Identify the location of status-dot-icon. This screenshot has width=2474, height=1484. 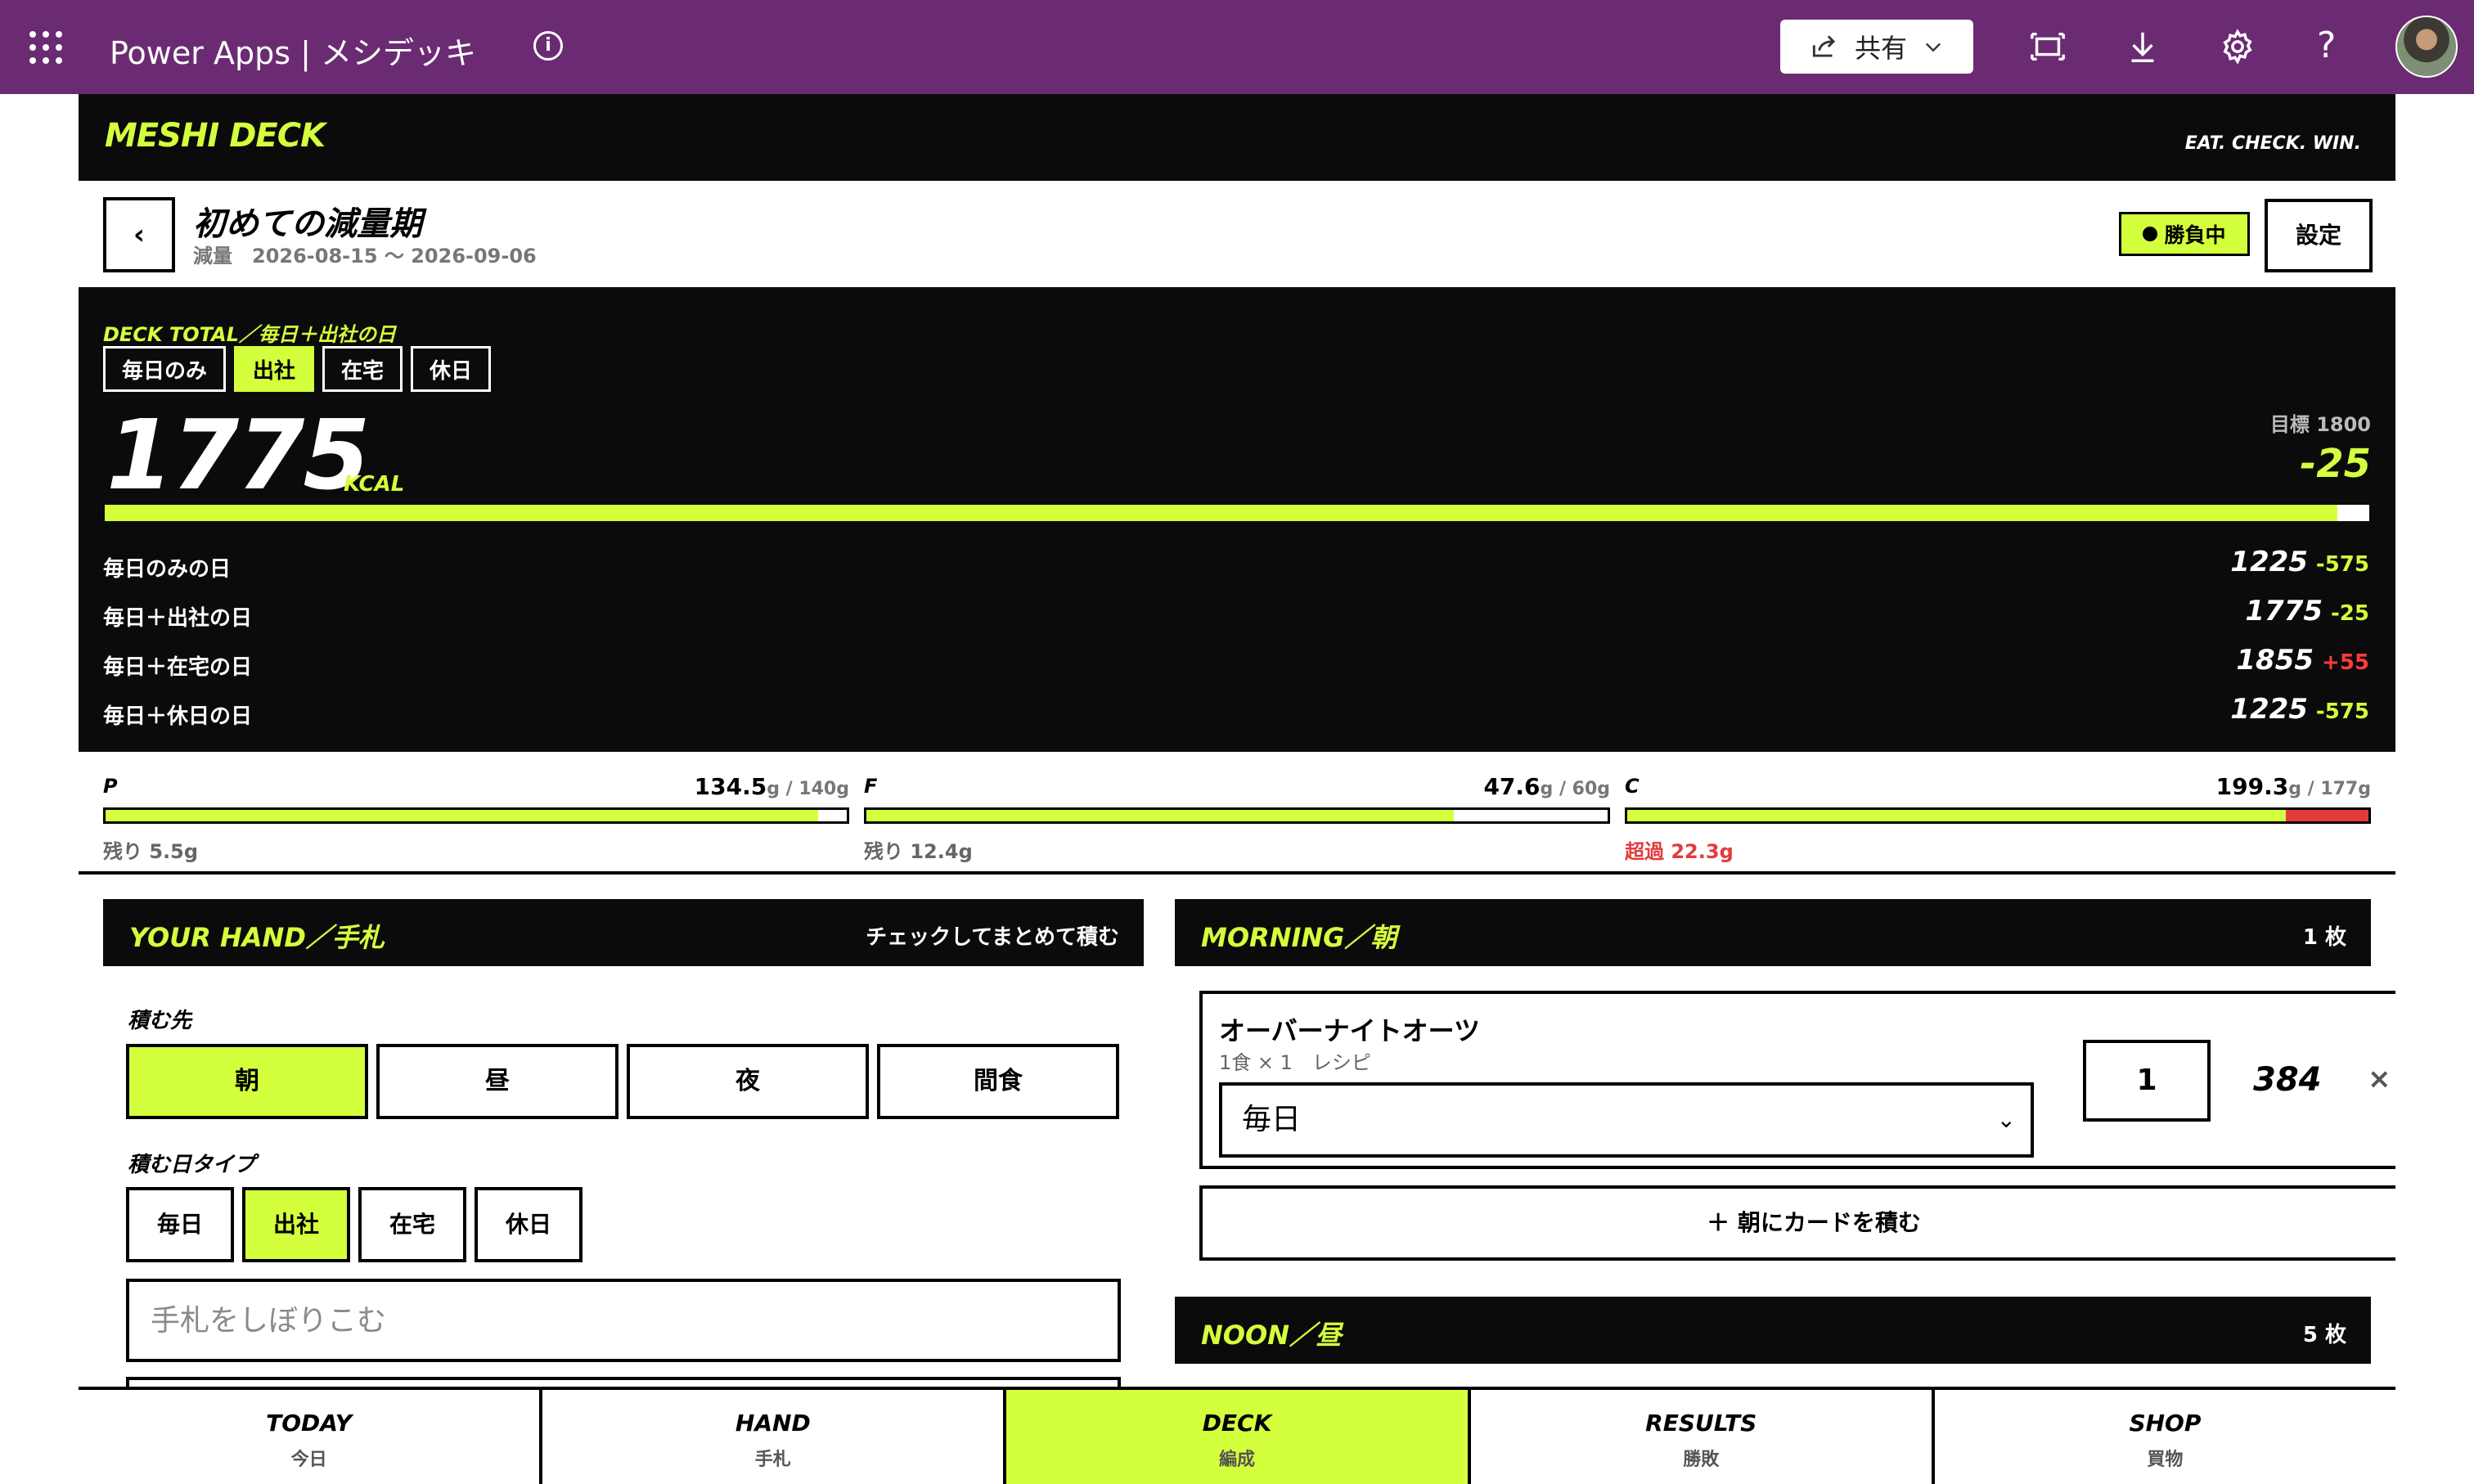
(2150, 234).